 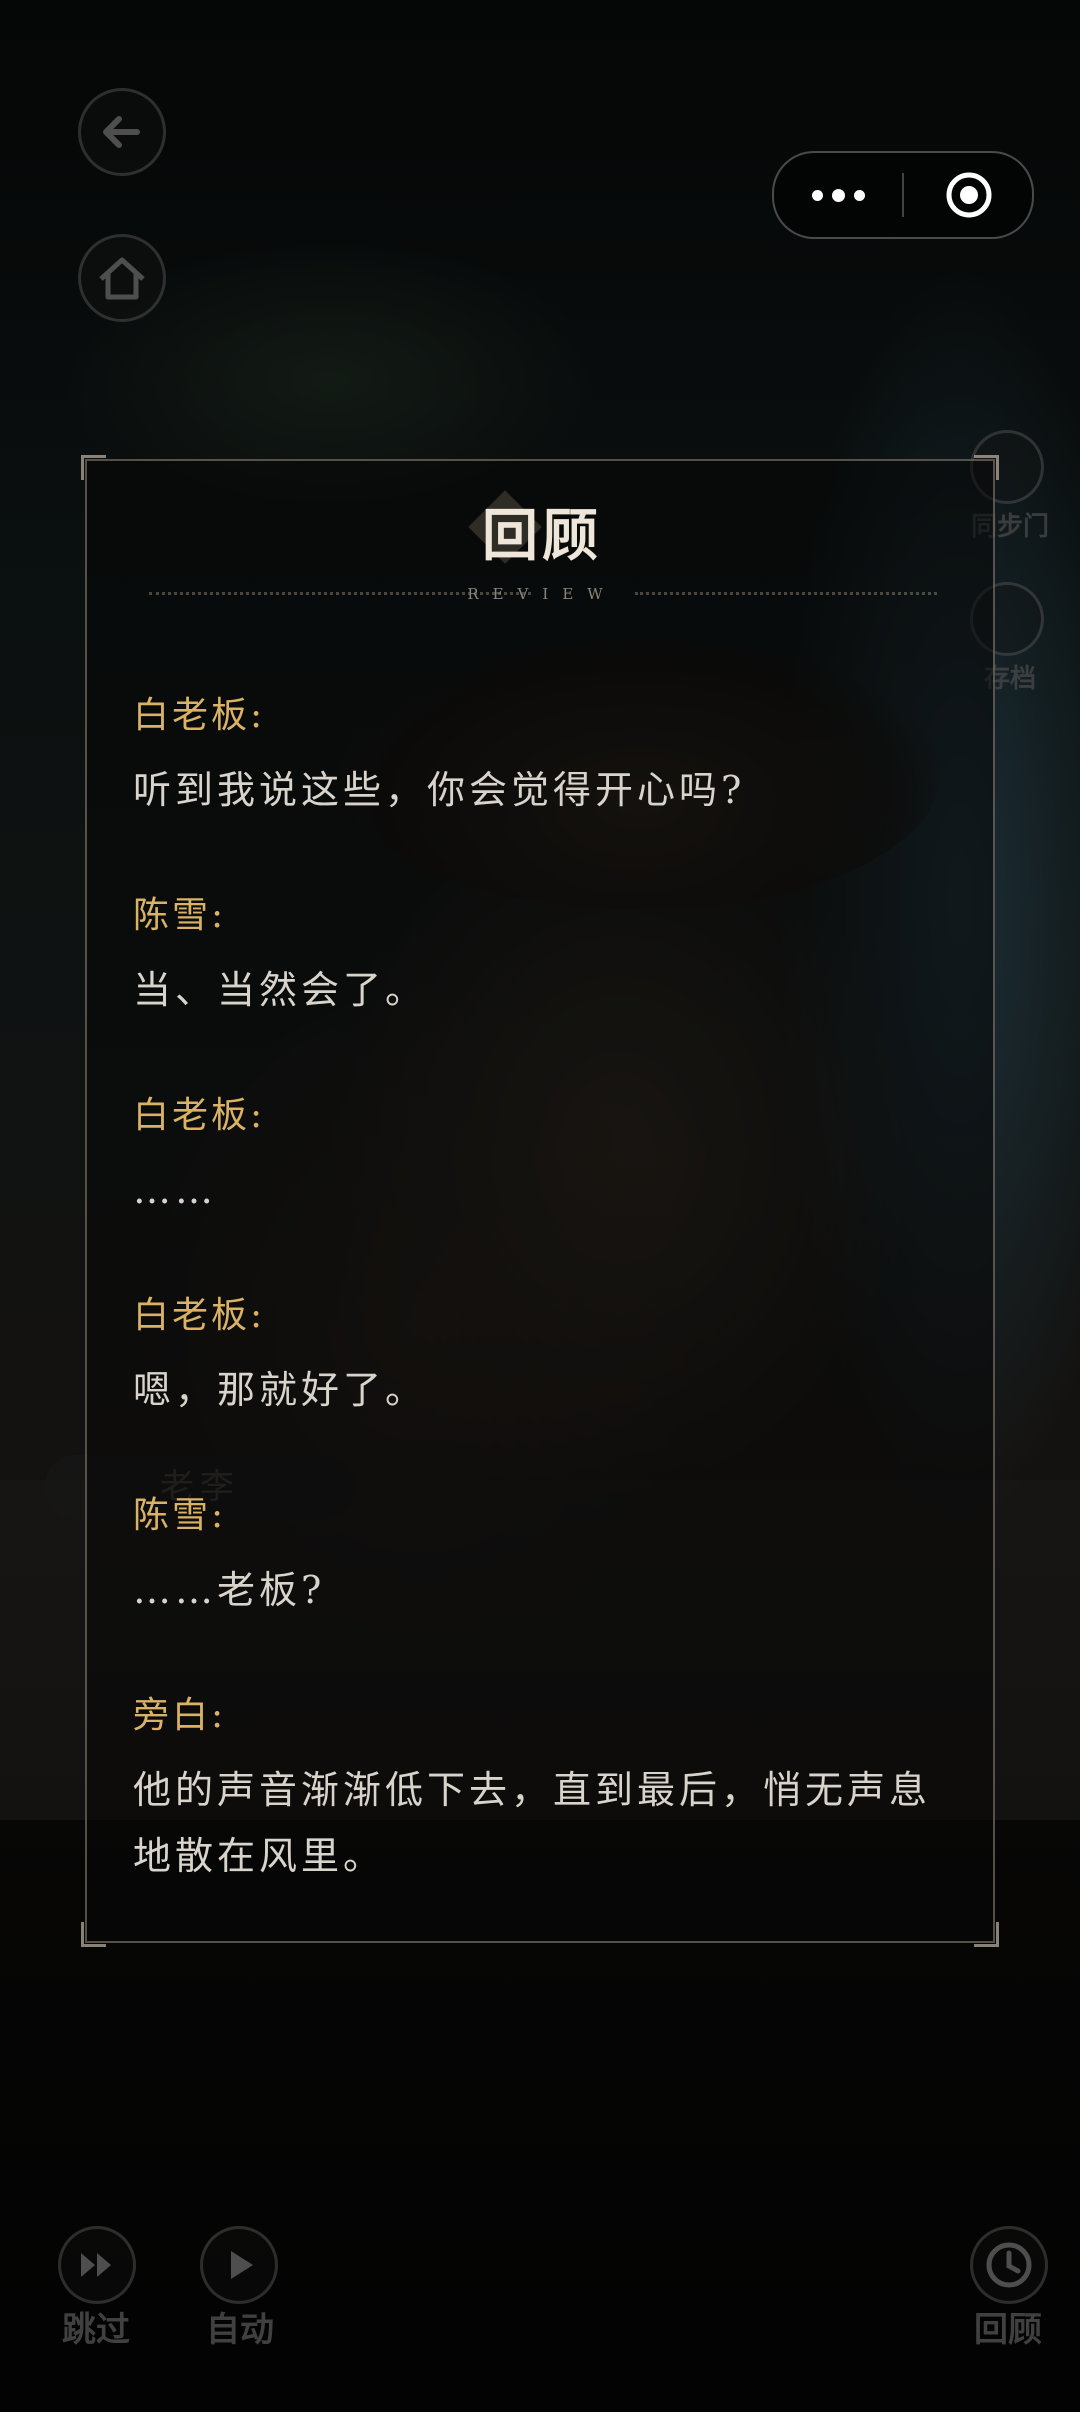 I want to click on clock-icon, so click(x=1009, y=2265).